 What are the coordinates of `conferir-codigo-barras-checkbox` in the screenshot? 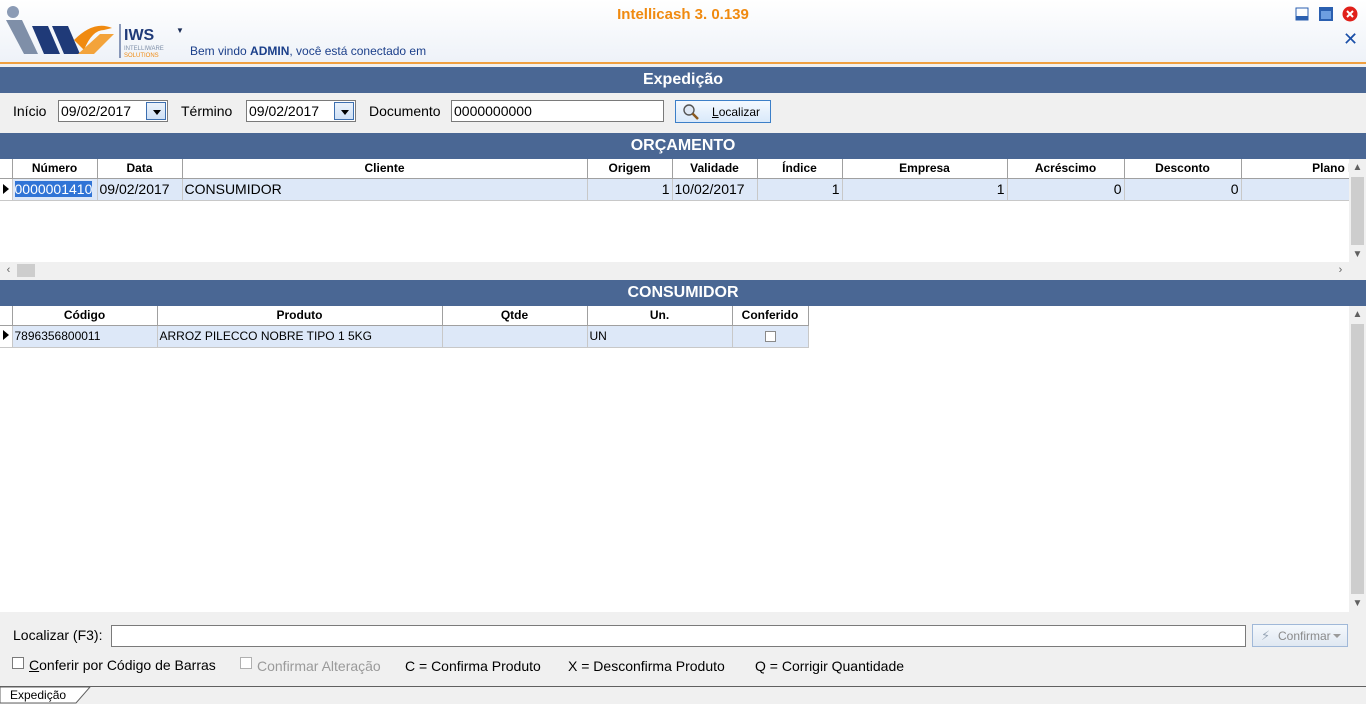 It's located at (18, 663).